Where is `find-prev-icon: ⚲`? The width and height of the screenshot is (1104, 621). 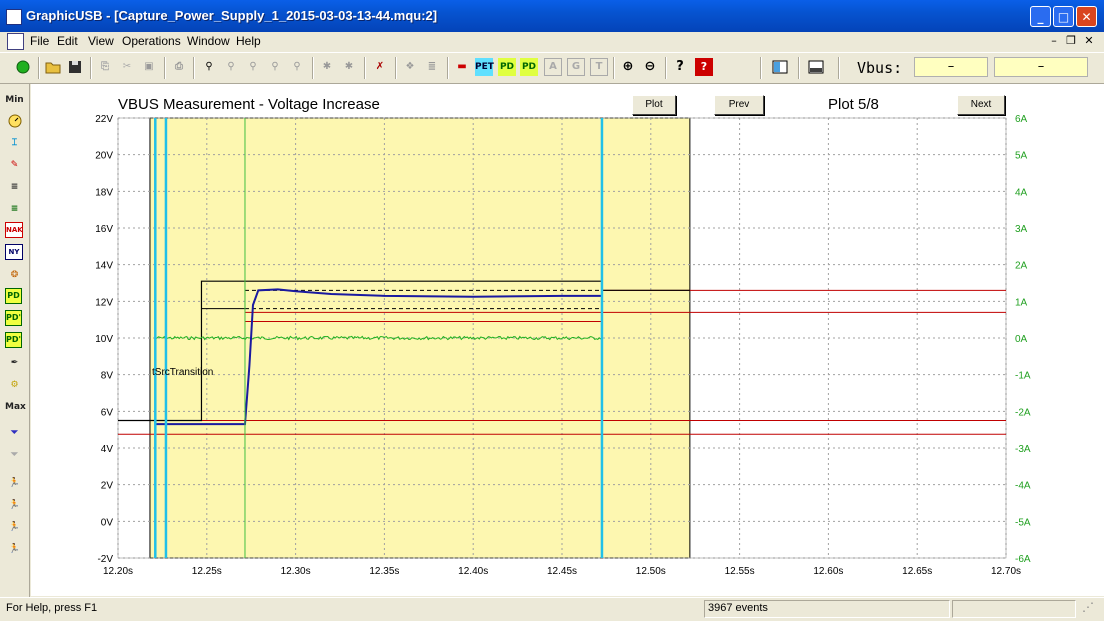 find-prev-icon: ⚲ is located at coordinates (231, 67).